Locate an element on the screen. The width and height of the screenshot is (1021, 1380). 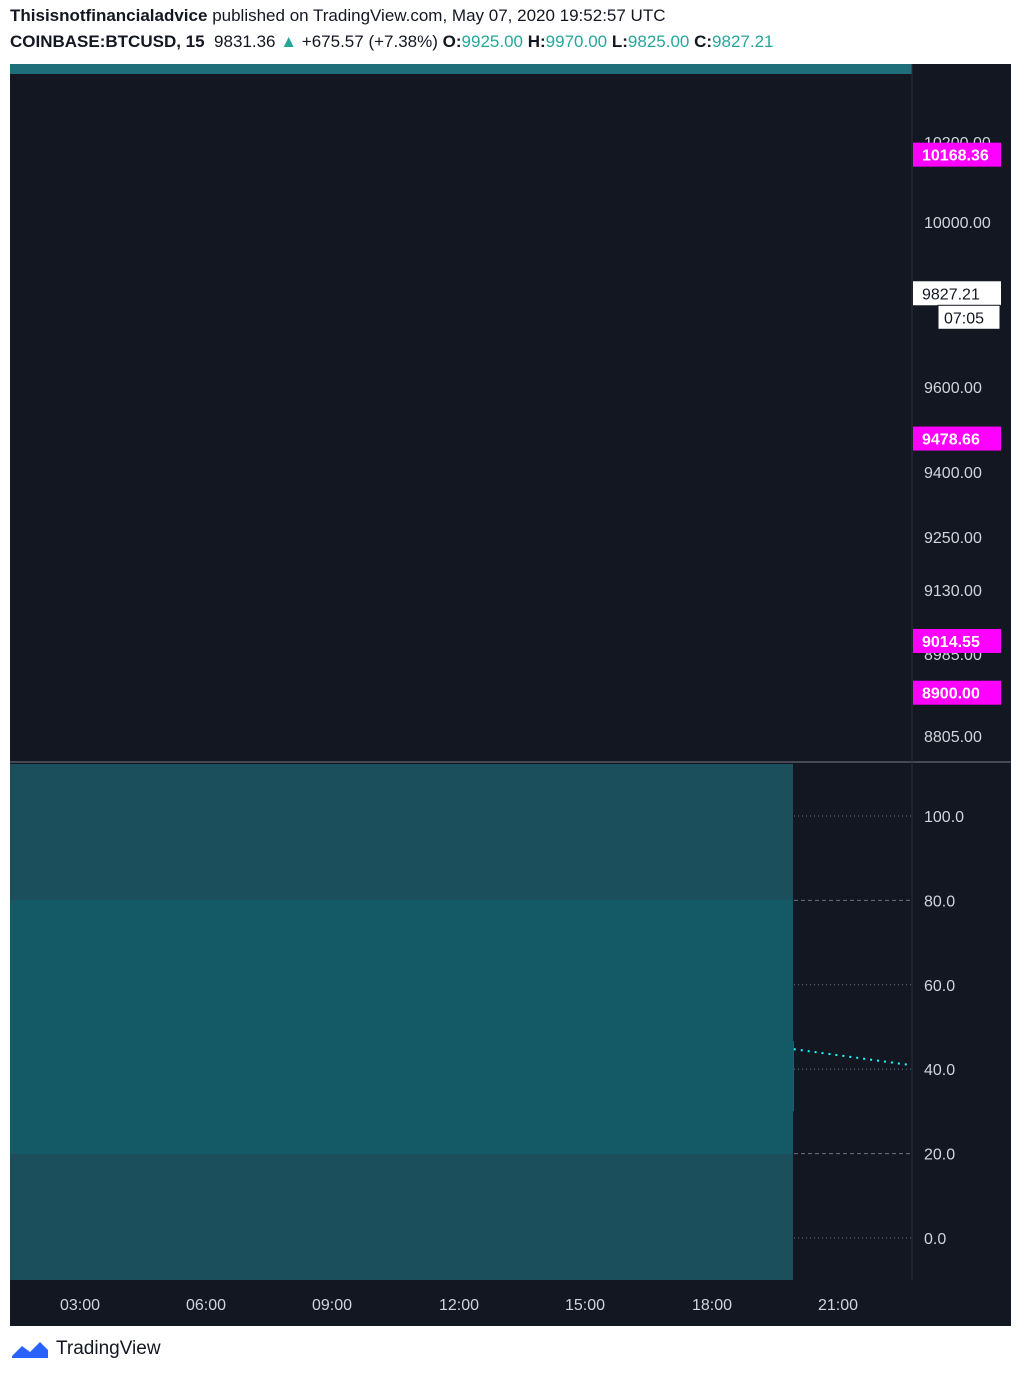
last-price: 9831.36 is located at coordinates (245, 41).